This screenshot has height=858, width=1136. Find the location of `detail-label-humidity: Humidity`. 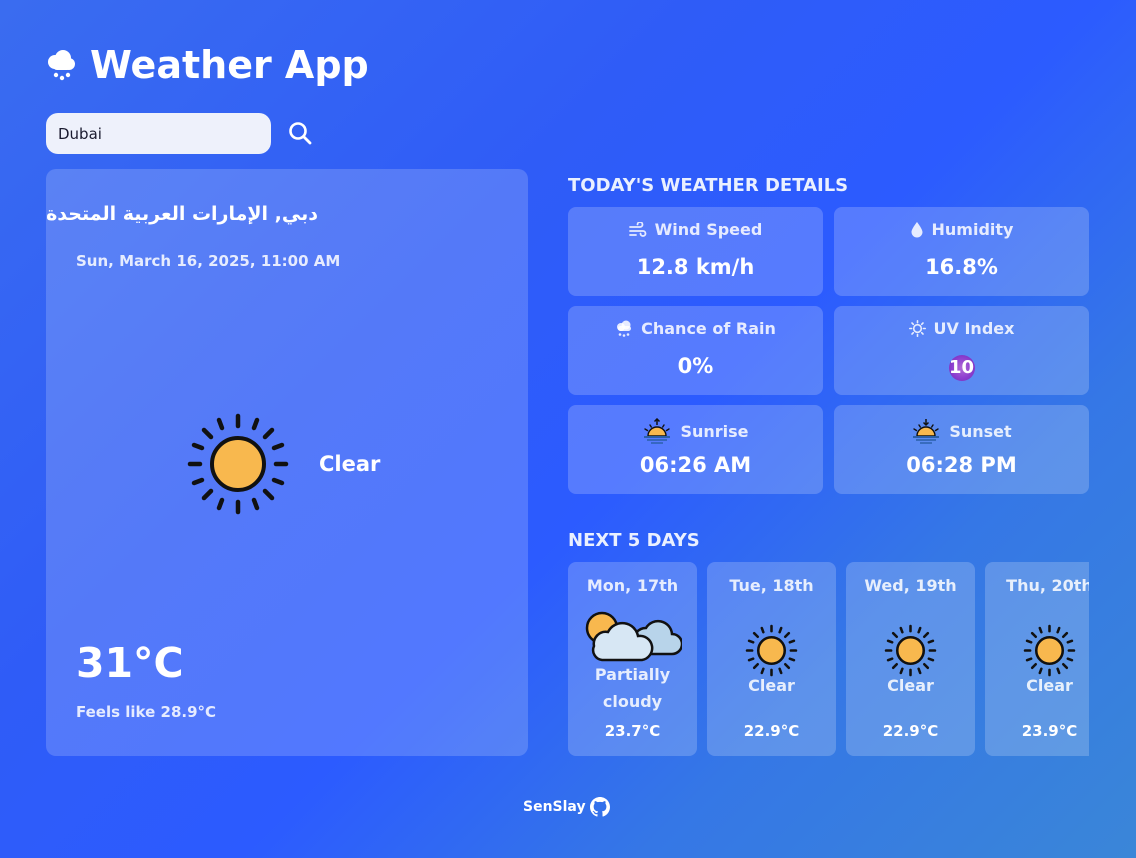

detail-label-humidity: Humidity is located at coordinates (972, 229).